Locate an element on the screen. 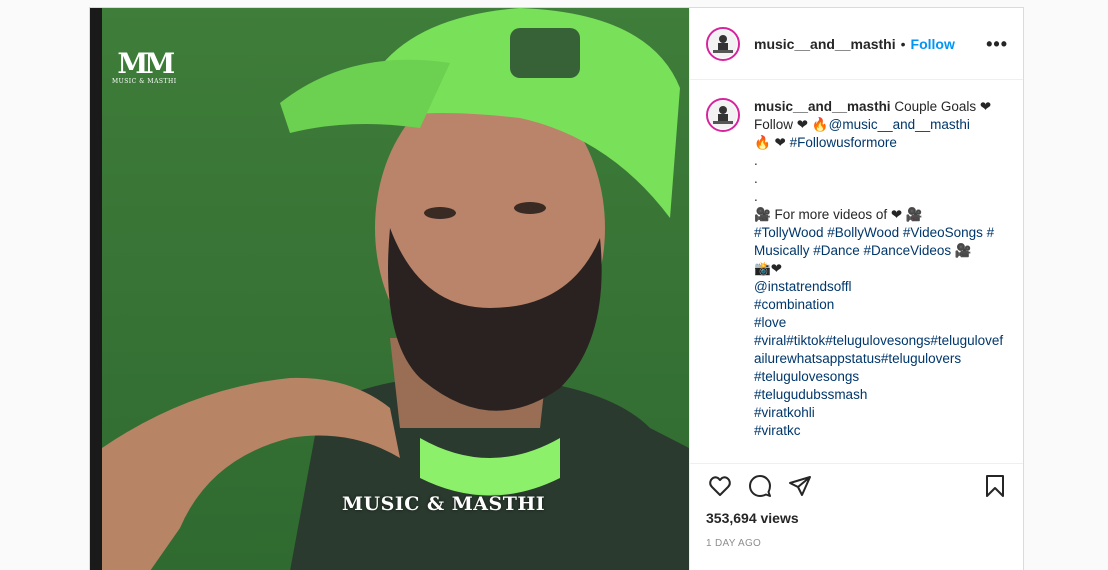 The width and height of the screenshot is (1108, 570). avatar is located at coordinates (723, 43).